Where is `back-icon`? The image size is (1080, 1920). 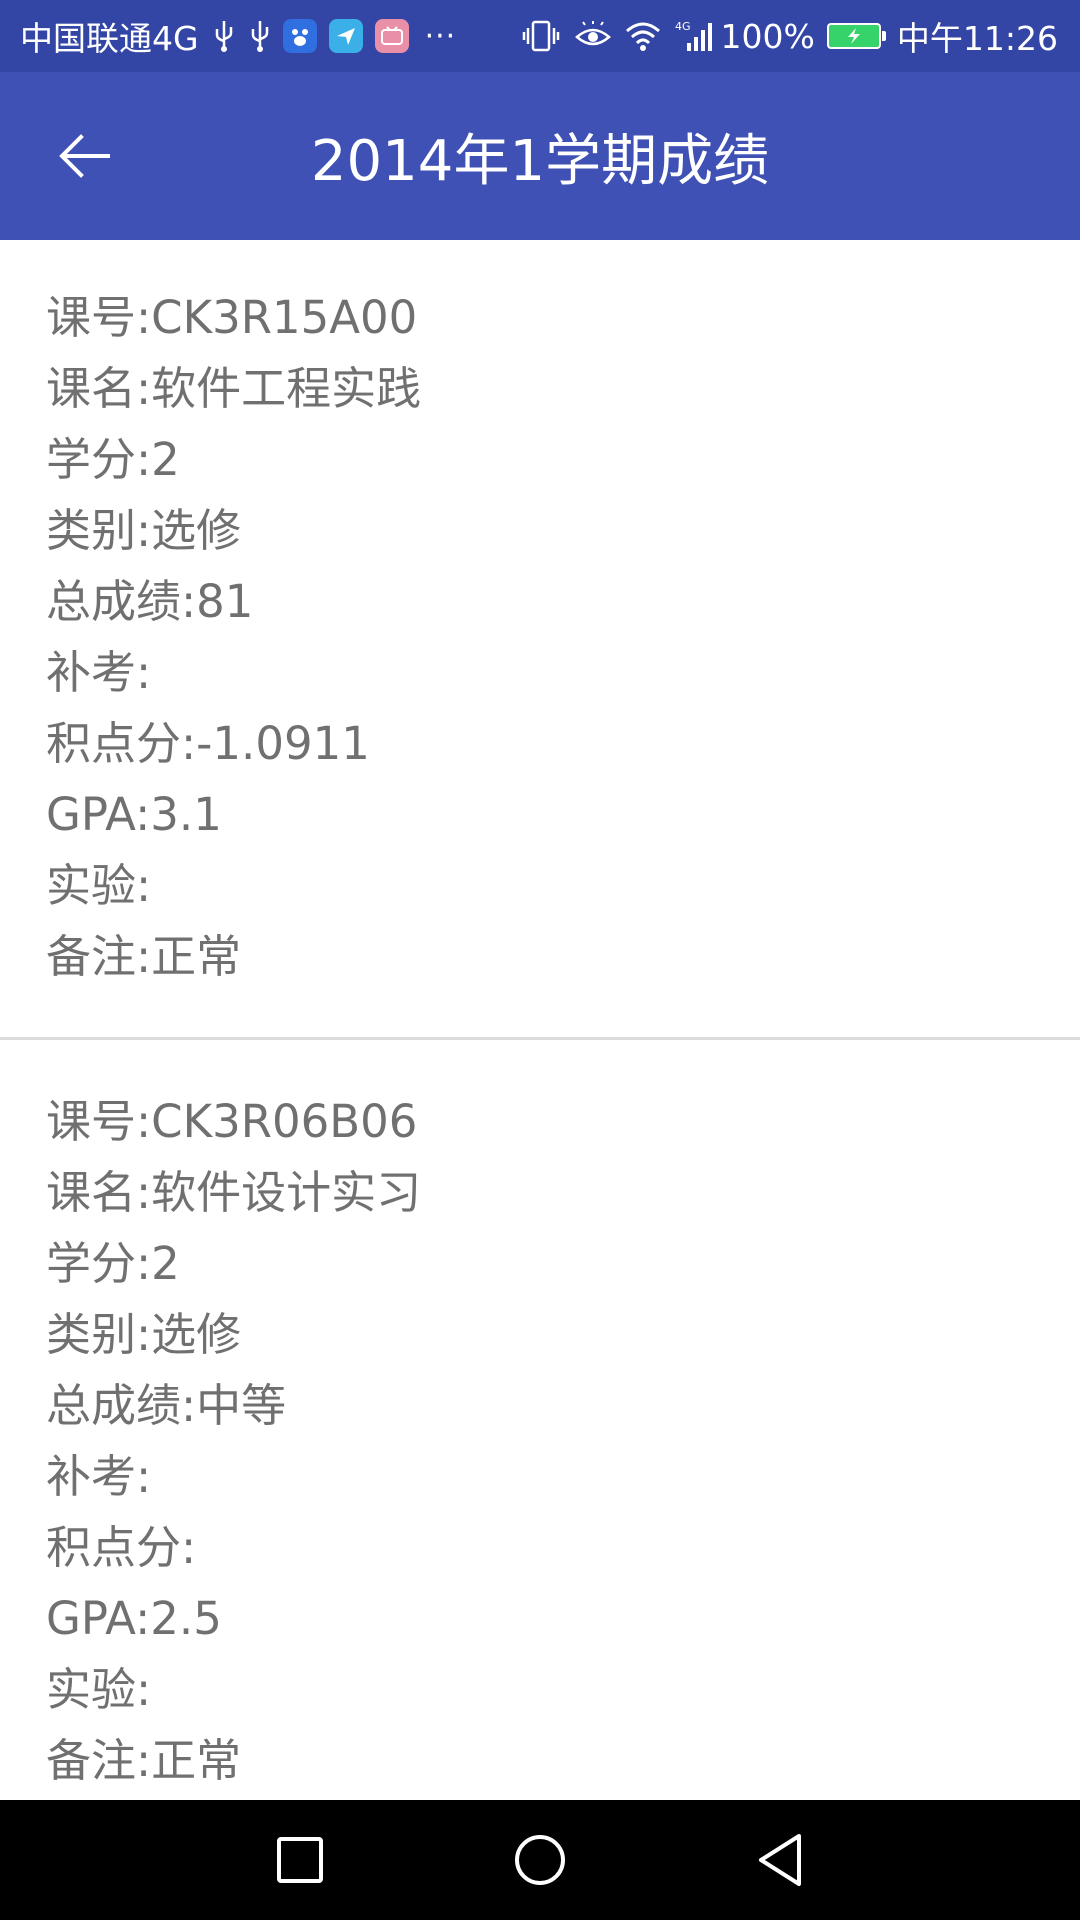 back-icon is located at coordinates (780, 1860).